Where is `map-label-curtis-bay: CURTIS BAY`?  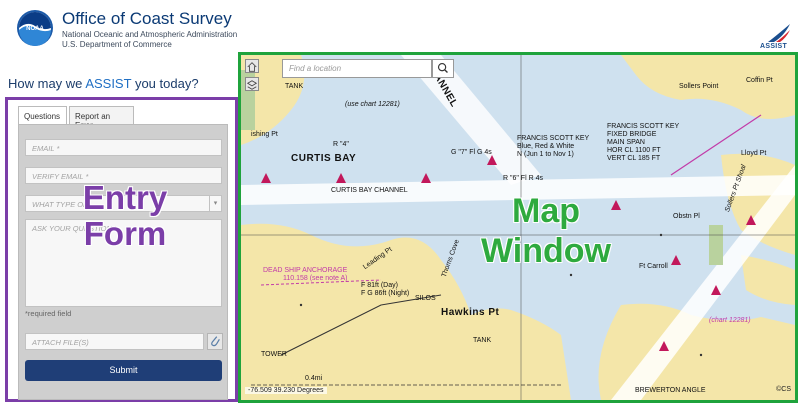
map-label-curtis-bay: CURTIS BAY is located at coordinates (324, 158).